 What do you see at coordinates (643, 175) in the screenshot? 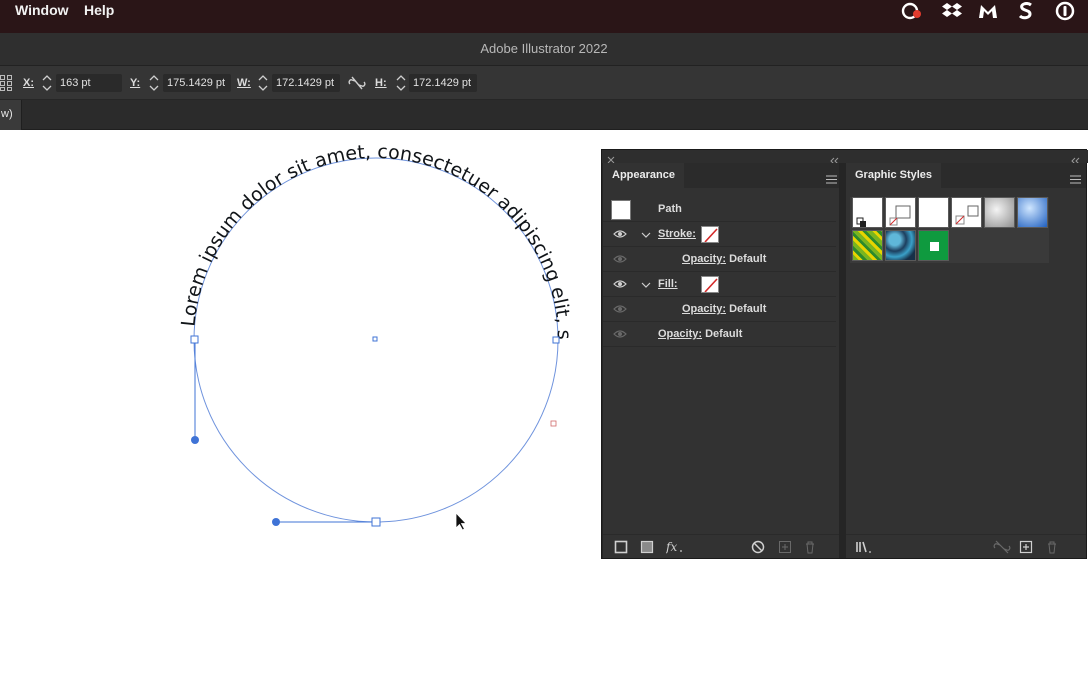
I see `appearance-tab: Appearance` at bounding box center [643, 175].